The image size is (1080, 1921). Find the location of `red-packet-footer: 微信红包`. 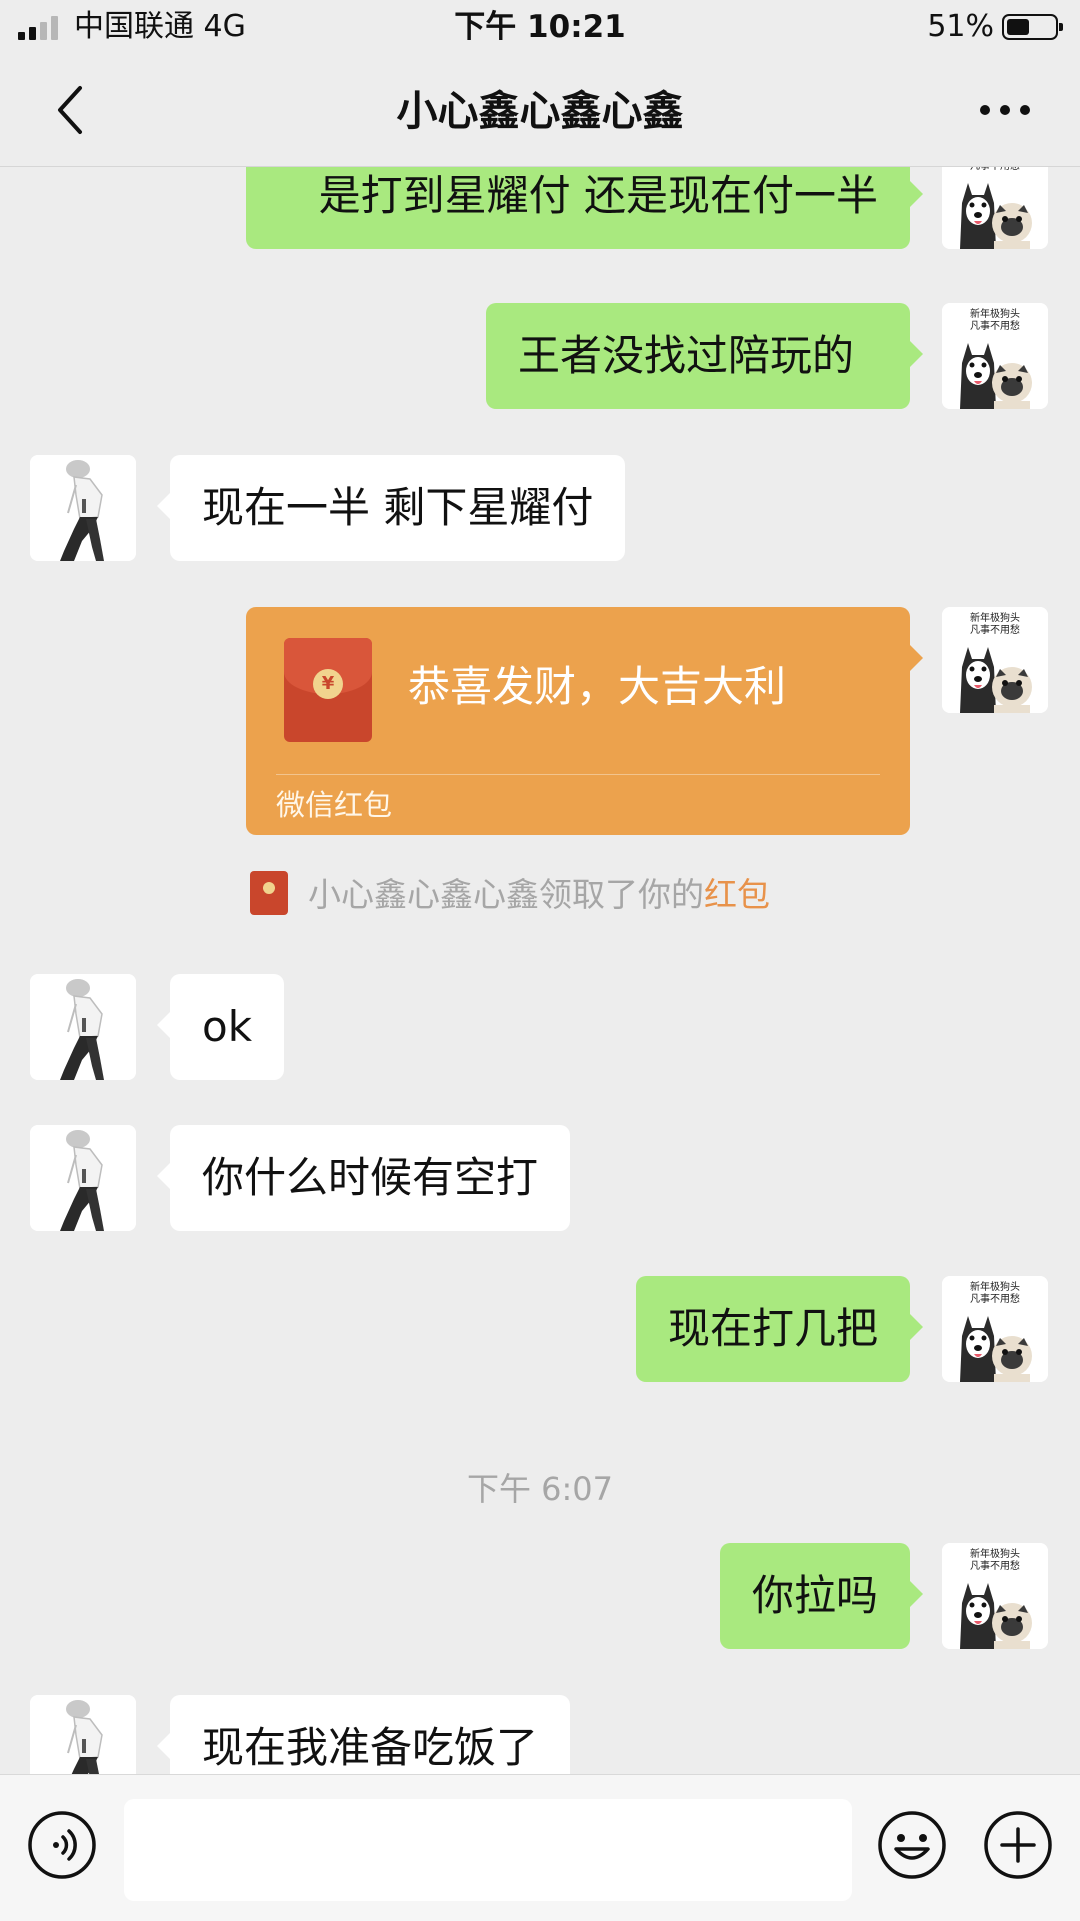

red-packet-footer: 微信红包 is located at coordinates (334, 805).